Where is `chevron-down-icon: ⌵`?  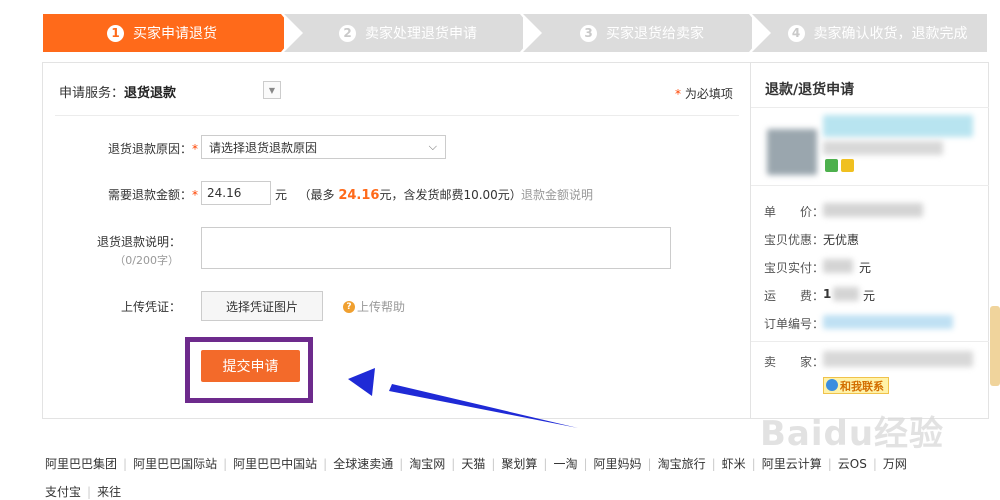 chevron-down-icon: ⌵ is located at coordinates (432, 146).